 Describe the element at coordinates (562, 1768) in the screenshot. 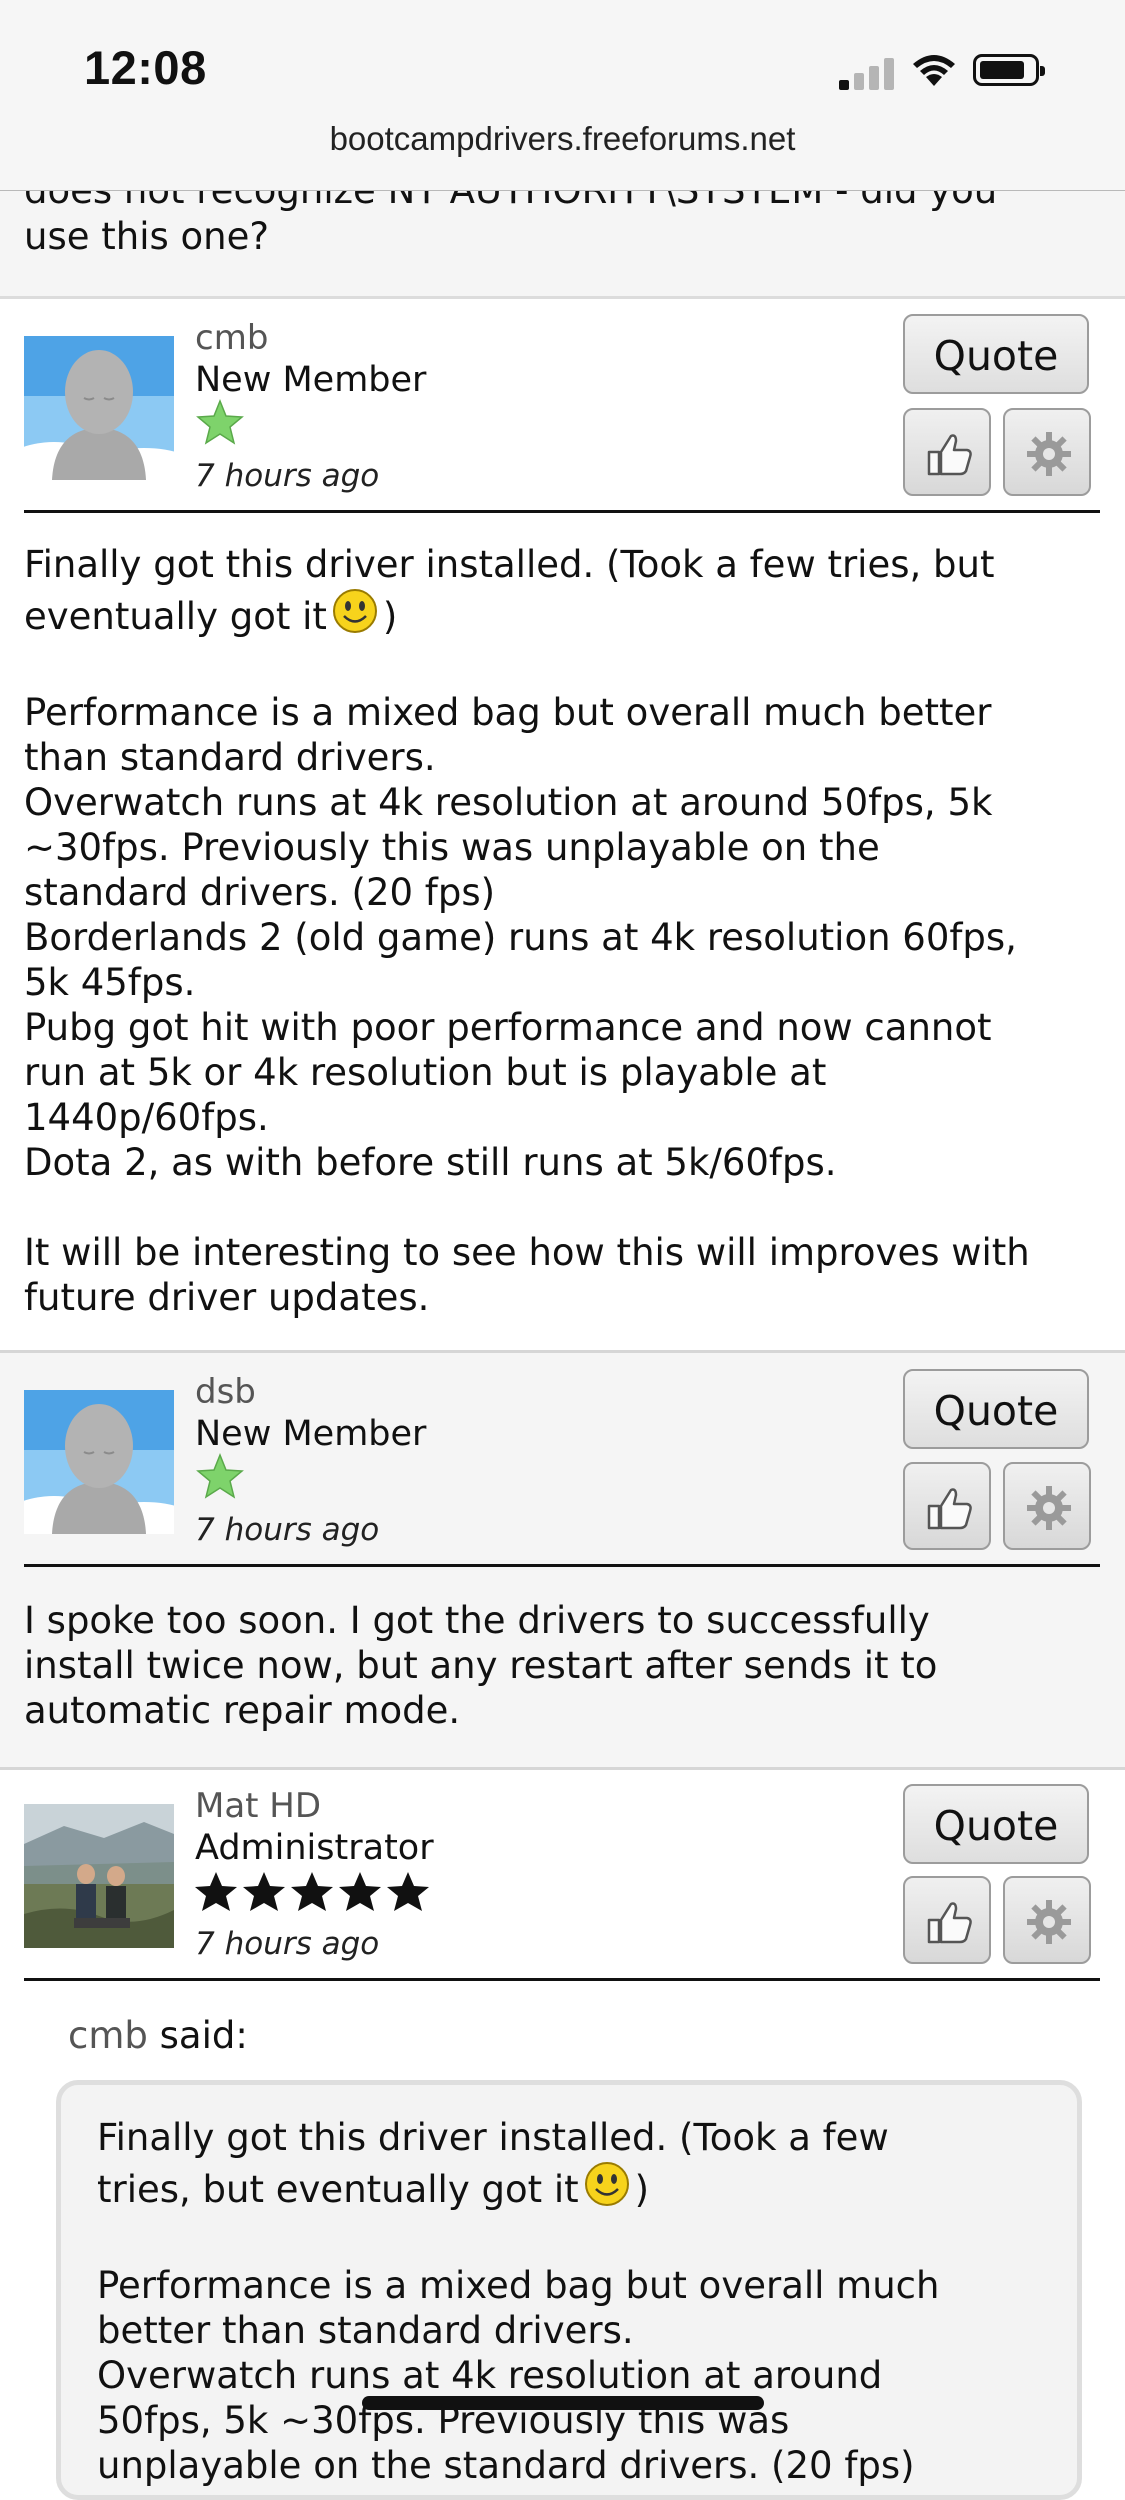

I see `post-separator` at that location.